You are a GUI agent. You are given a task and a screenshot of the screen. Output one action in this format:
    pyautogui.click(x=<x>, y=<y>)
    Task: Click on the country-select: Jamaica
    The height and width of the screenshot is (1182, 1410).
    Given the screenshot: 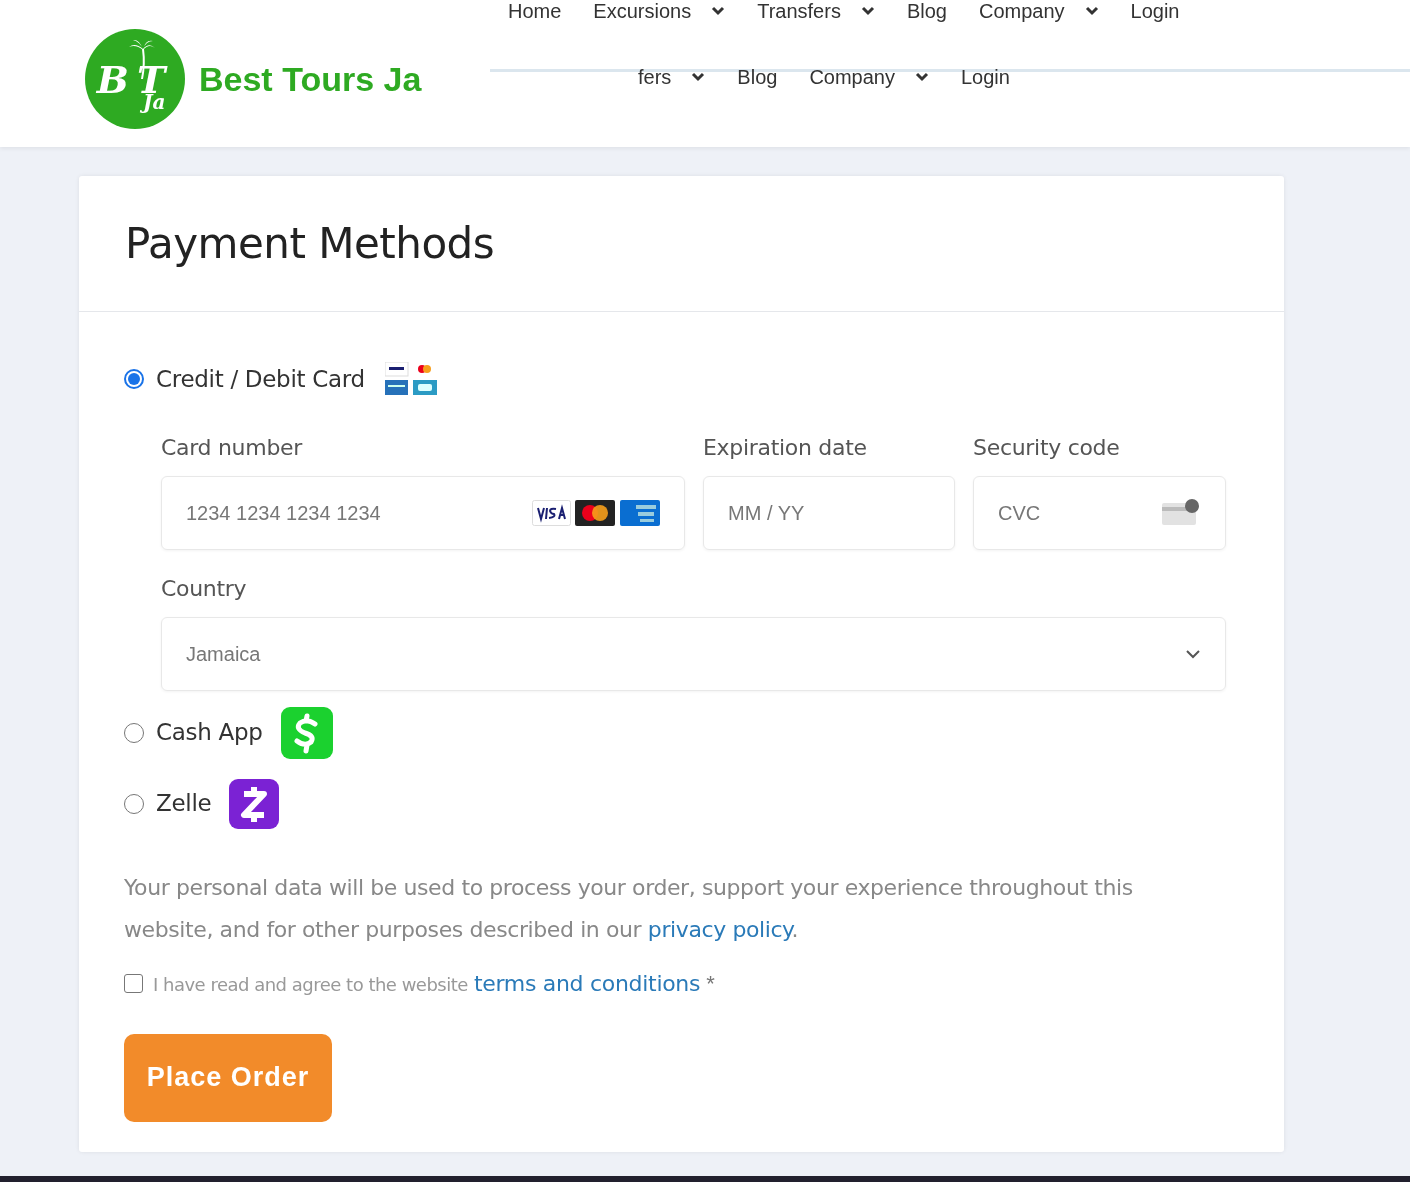 What is the action you would take?
    pyautogui.click(x=693, y=653)
    